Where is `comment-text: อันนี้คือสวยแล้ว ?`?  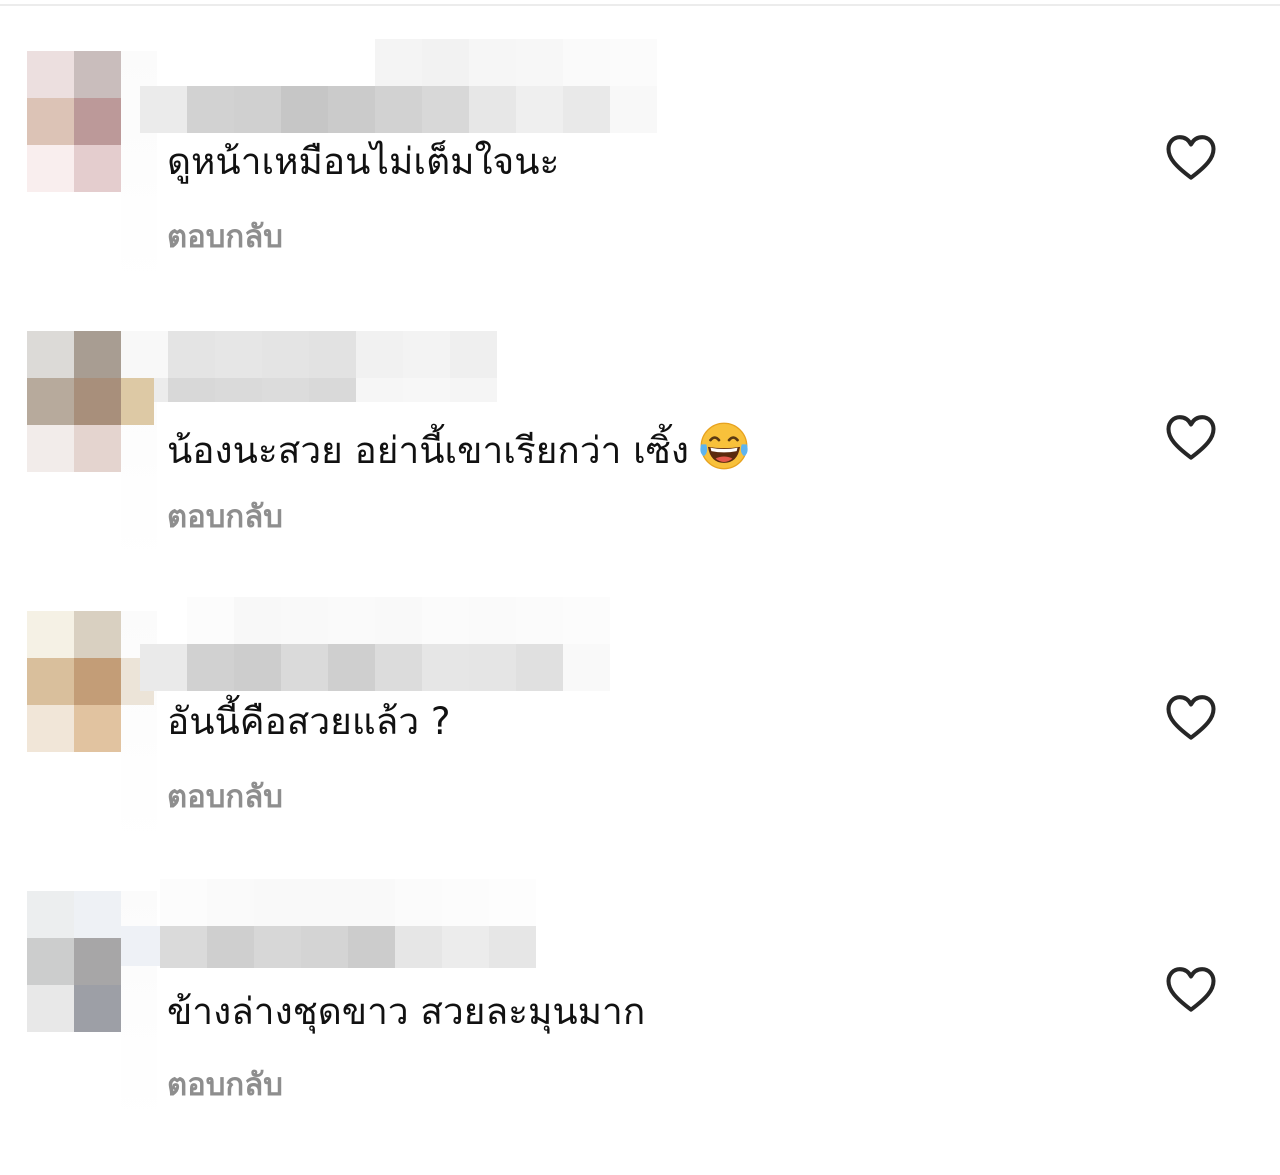
comment-text: อันนี้คือสวยแล้ว ? is located at coordinates (309, 721).